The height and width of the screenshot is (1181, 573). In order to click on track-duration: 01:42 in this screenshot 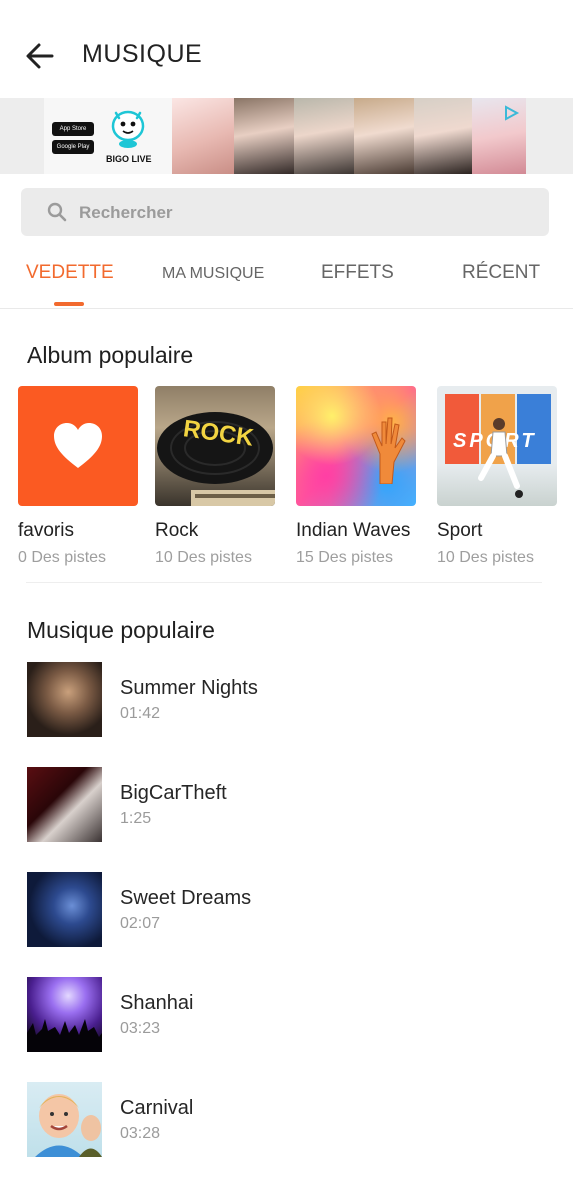, I will do `click(140, 713)`.